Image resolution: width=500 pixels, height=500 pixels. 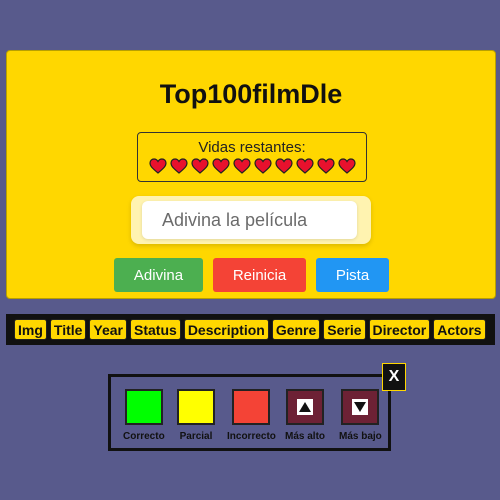 What do you see at coordinates (144, 436) in the screenshot?
I see `legend-label: Correcto` at bounding box center [144, 436].